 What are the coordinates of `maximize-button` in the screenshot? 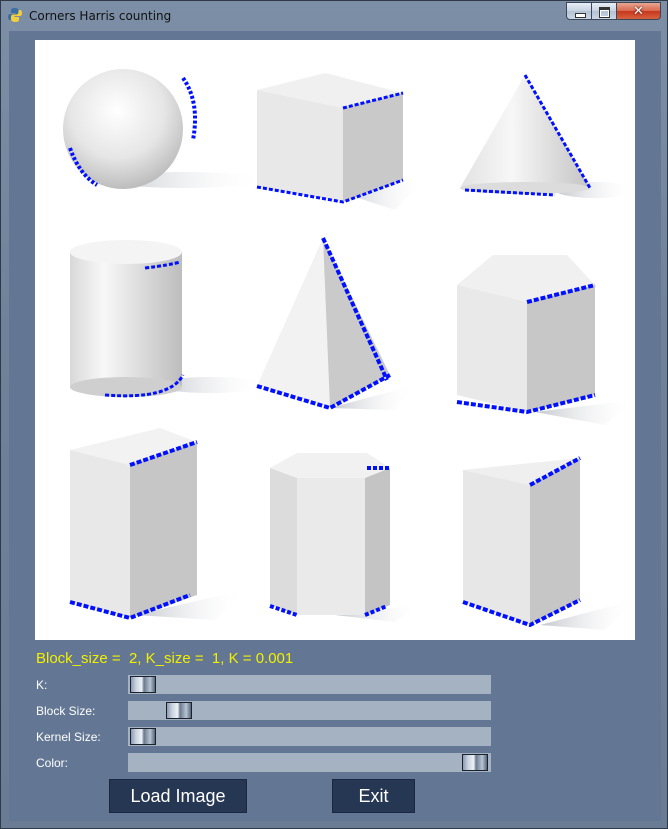 It's located at (604, 11).